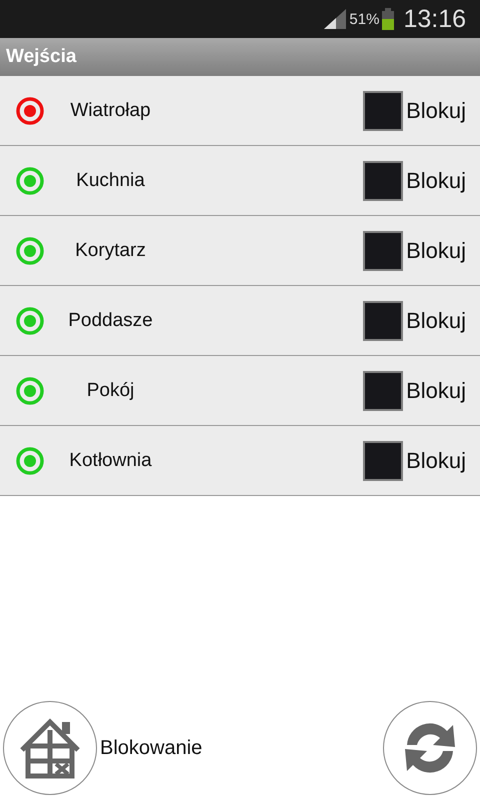  Describe the element at coordinates (110, 461) in the screenshot. I see `input-name: Kotłownia` at that location.